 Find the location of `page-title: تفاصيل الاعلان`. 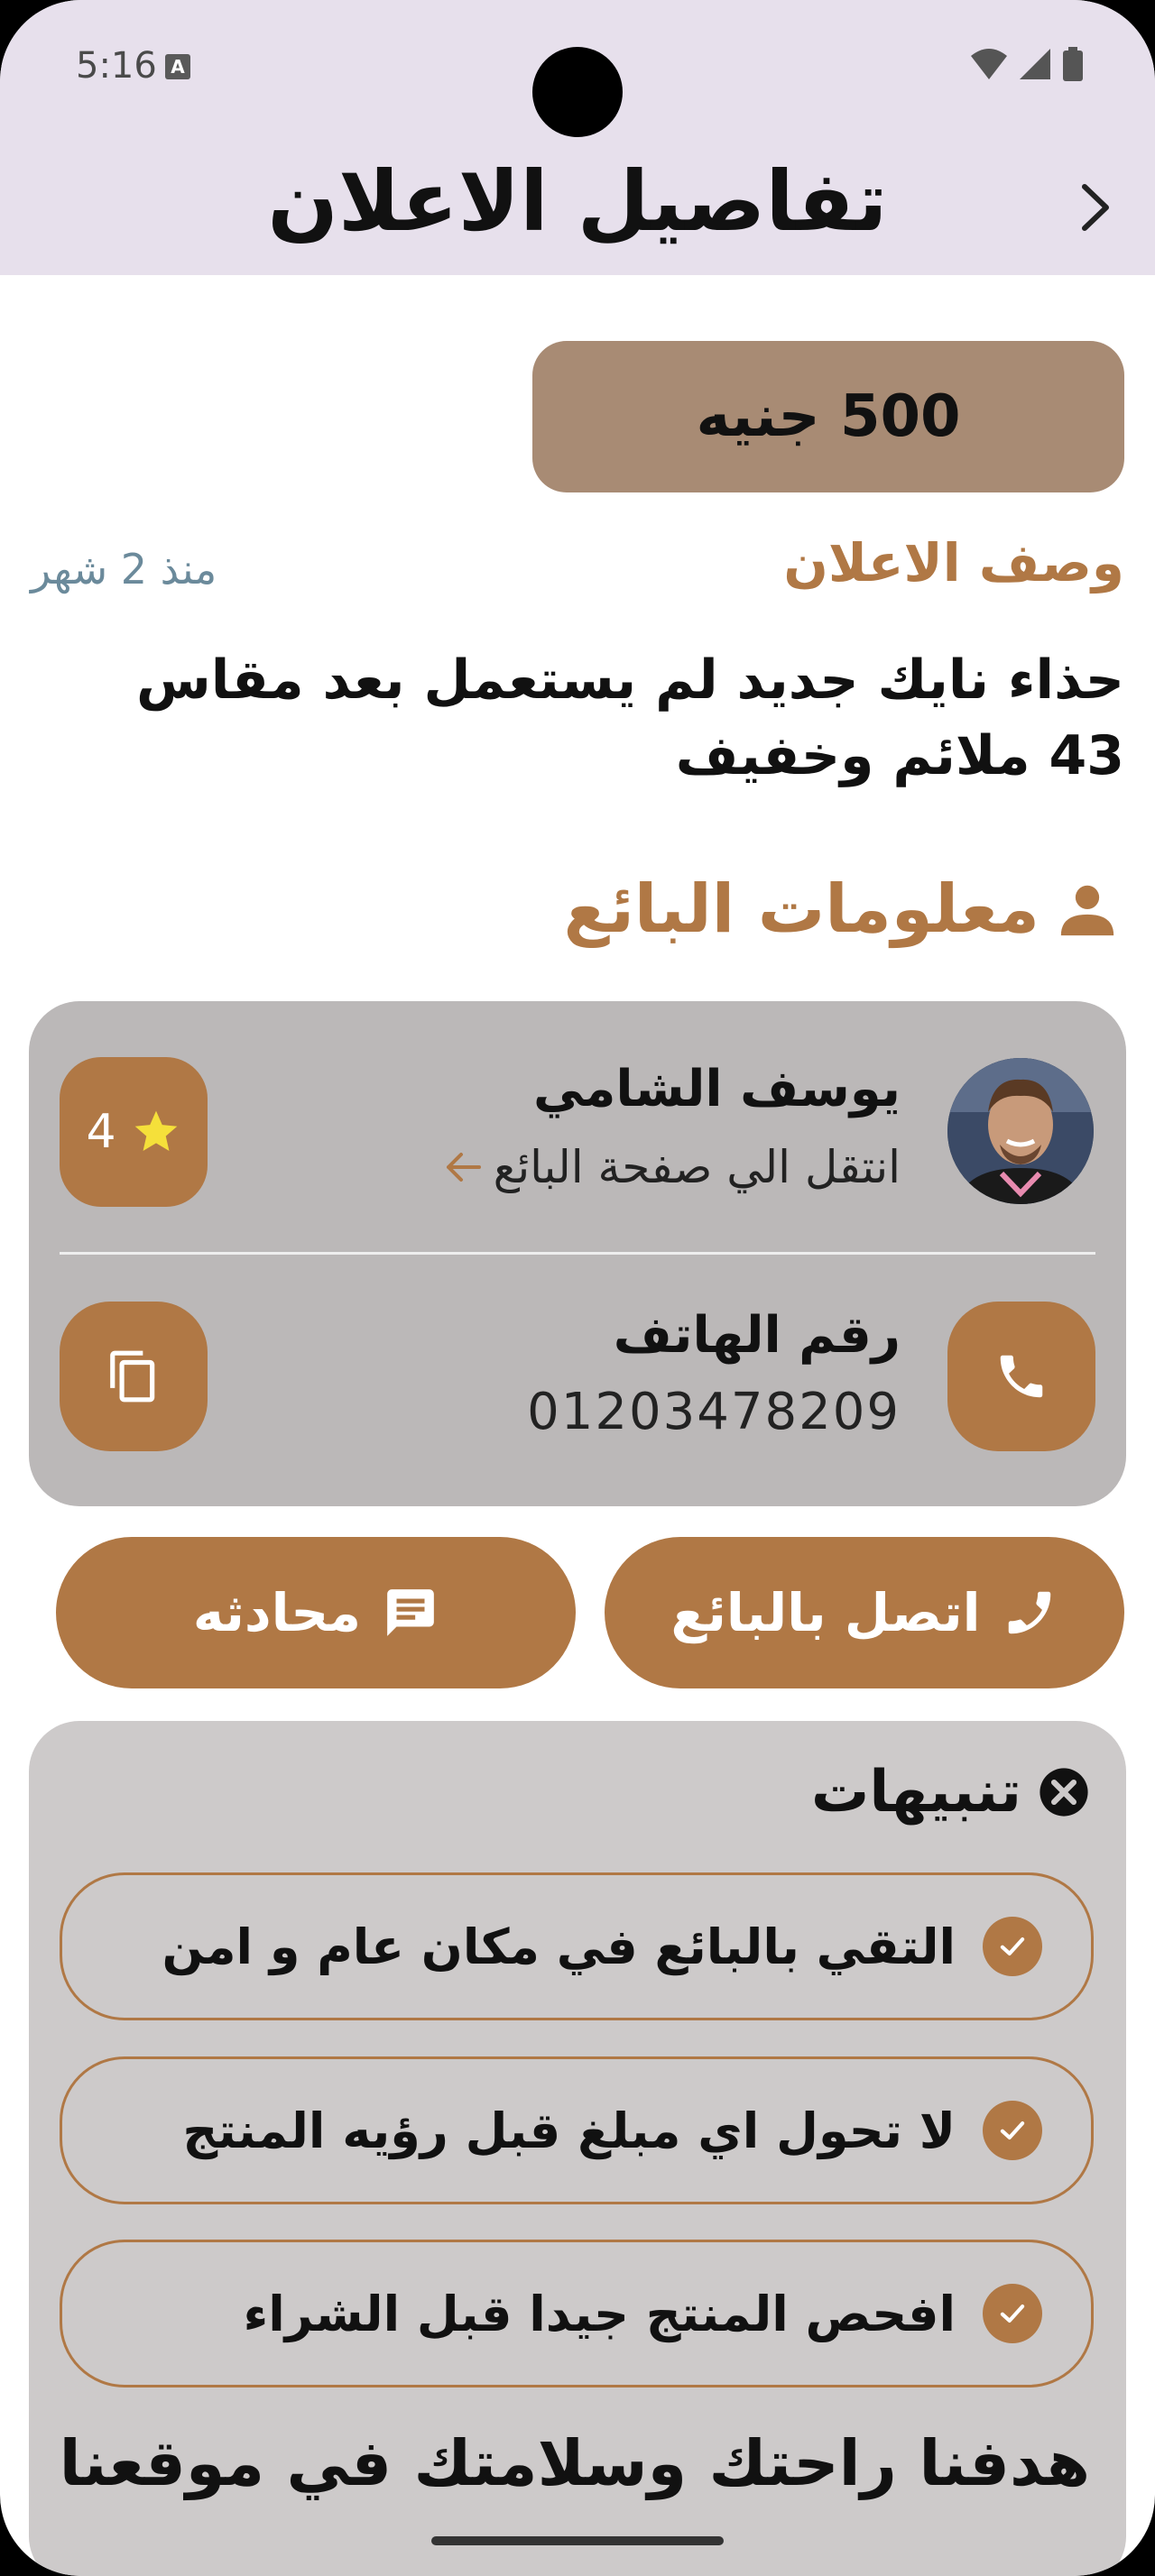

page-title: تفاصيل الاعلان is located at coordinates (577, 202).